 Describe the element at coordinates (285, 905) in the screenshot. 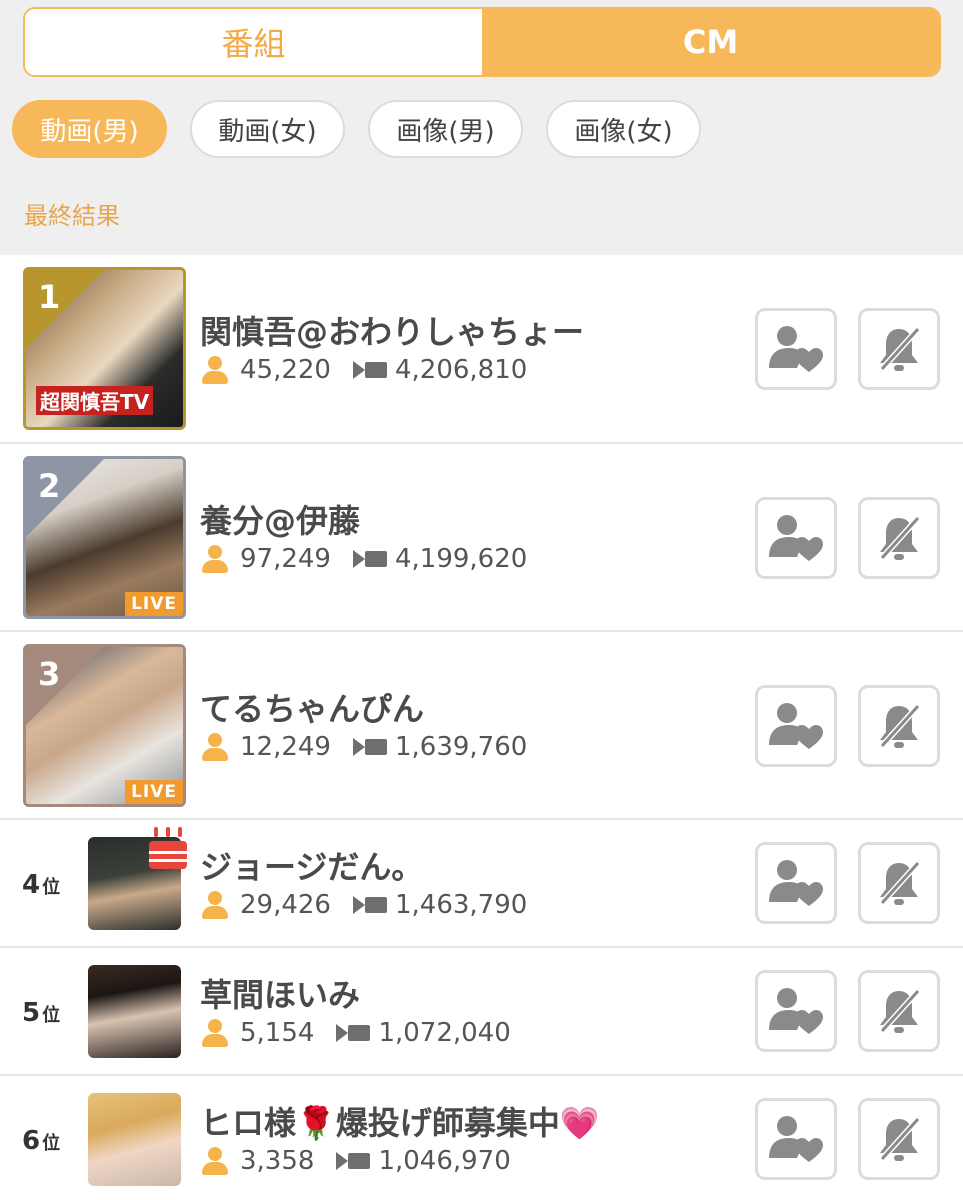

I see `viewer-count: 29,426` at that location.